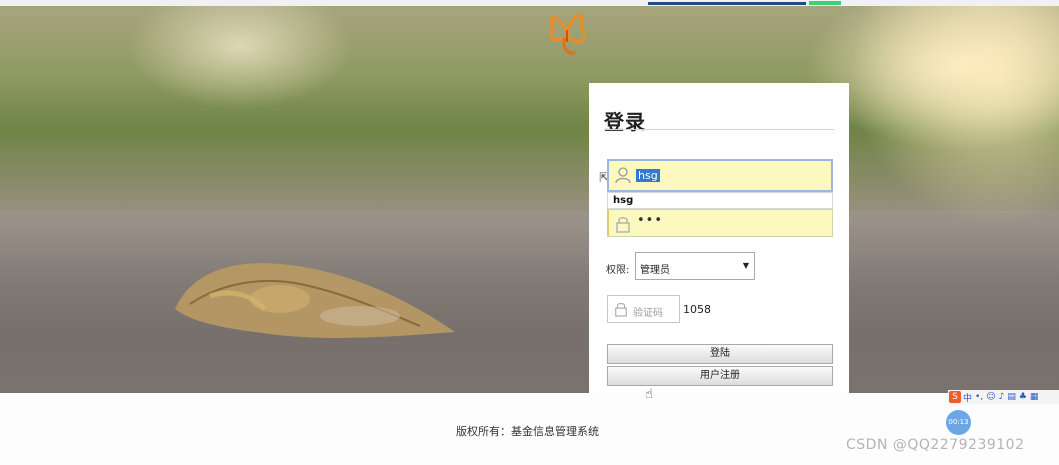 The width and height of the screenshot is (1059, 465). Describe the element at coordinates (648, 313) in the screenshot. I see `captcha-placeholder: 验证码` at that location.